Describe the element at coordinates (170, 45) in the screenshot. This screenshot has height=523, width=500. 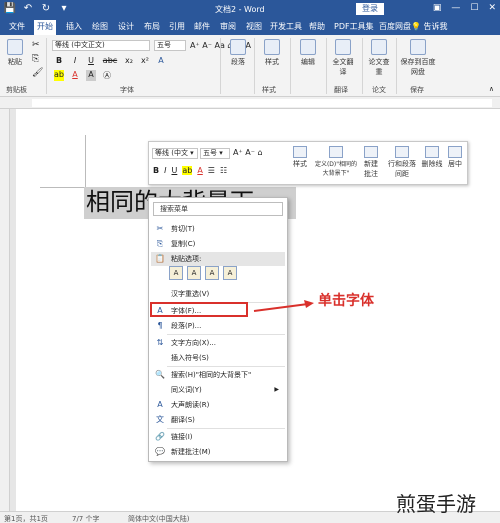
I see `font-size-combo: 五号` at that location.